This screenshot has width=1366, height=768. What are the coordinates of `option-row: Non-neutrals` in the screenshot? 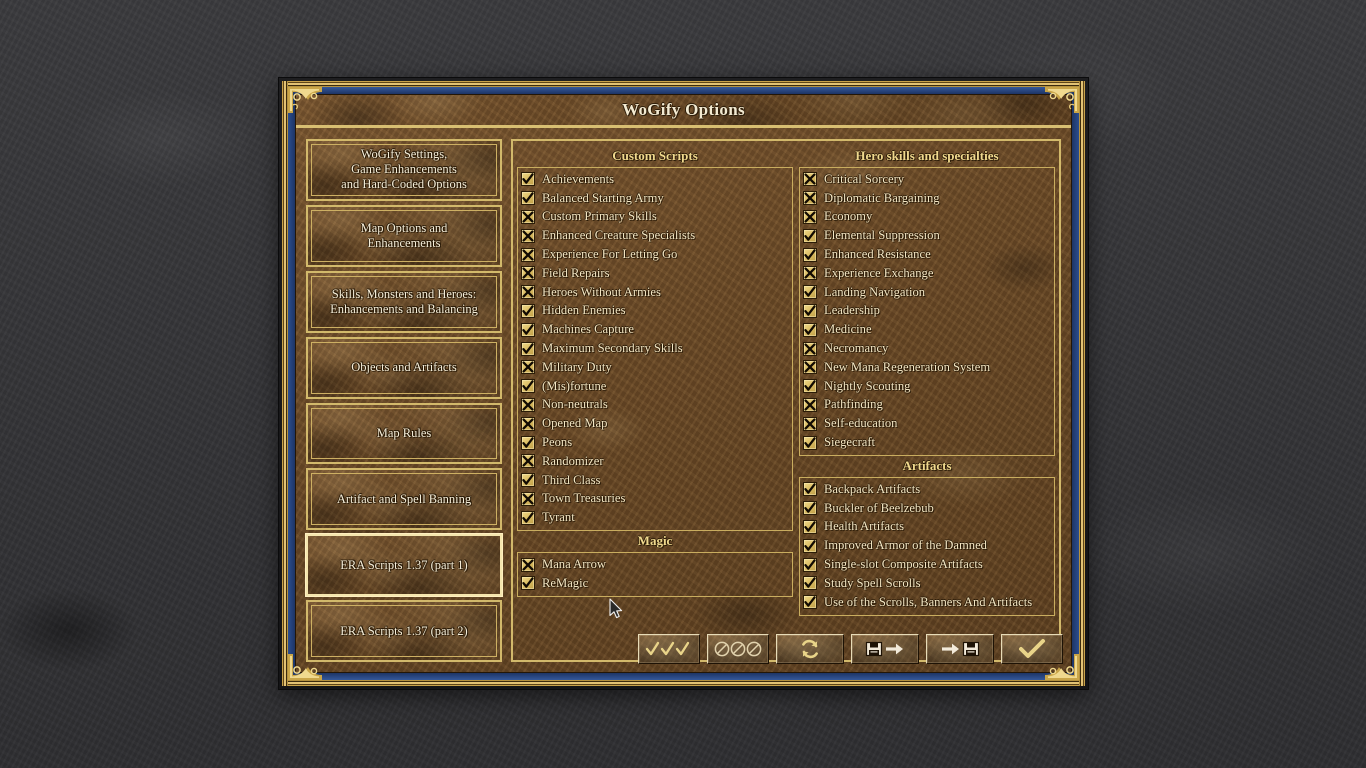 It's located at (655, 405).